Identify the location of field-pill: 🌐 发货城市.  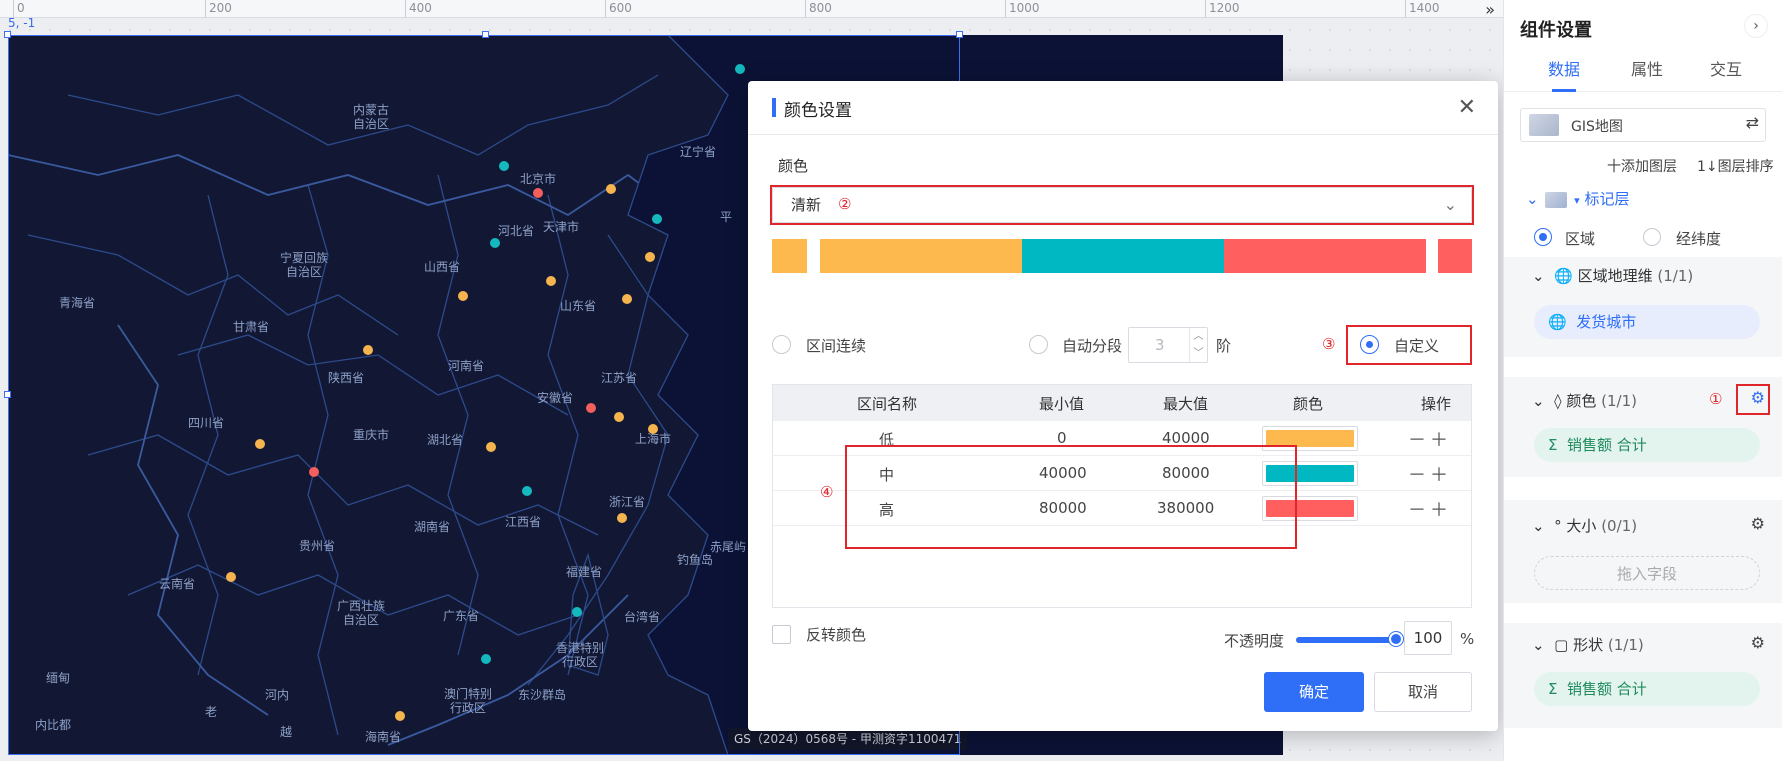
(1647, 322).